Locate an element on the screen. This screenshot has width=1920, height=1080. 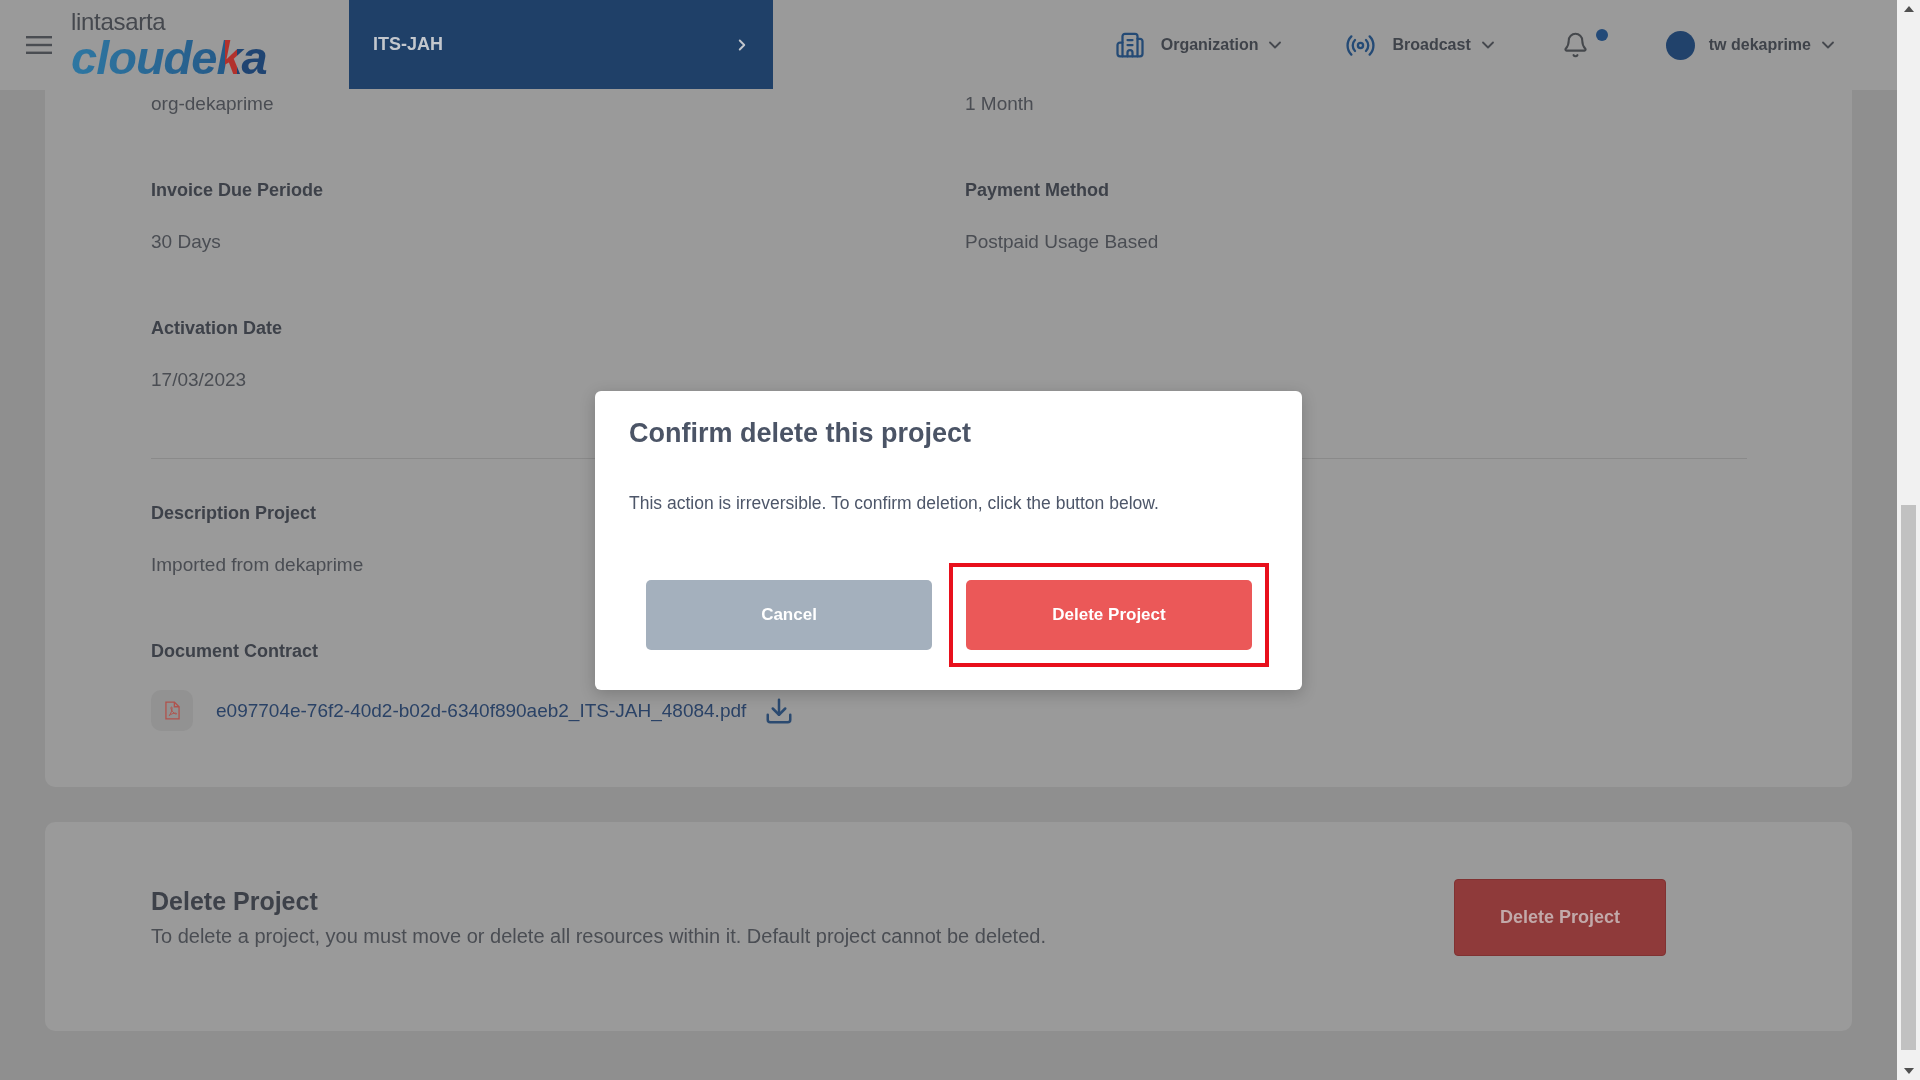
dialog-title: Confirm delete this project is located at coordinates (800, 433).